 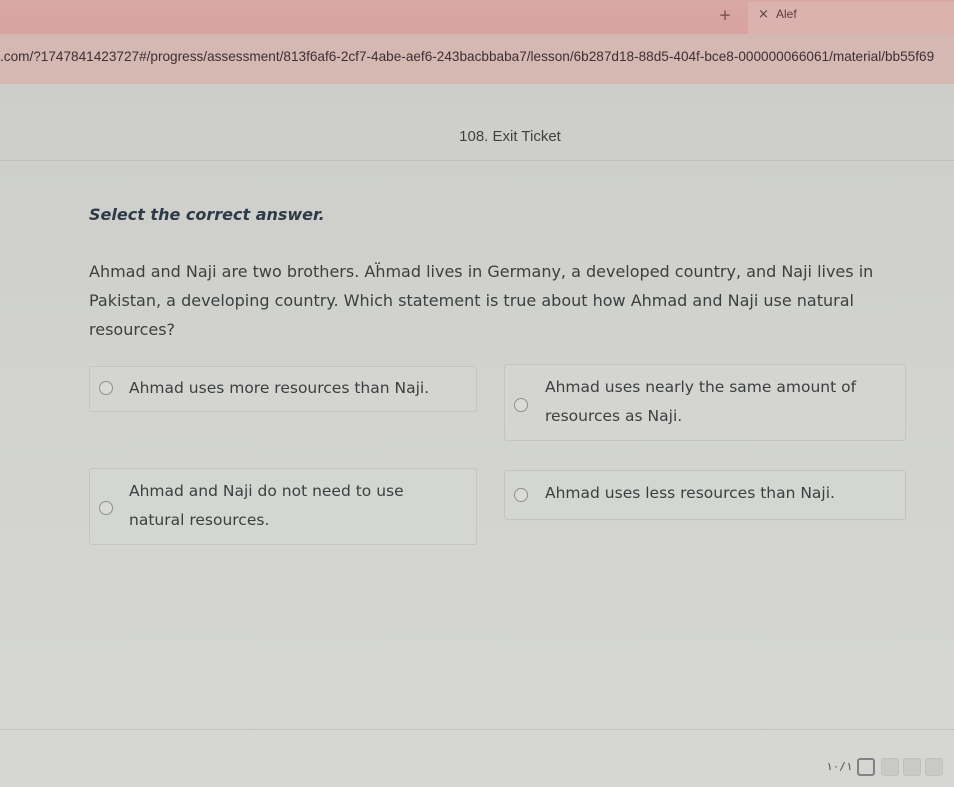 What do you see at coordinates (477, 17) in the screenshot?
I see `browser-tab-strip: + × Alef` at bounding box center [477, 17].